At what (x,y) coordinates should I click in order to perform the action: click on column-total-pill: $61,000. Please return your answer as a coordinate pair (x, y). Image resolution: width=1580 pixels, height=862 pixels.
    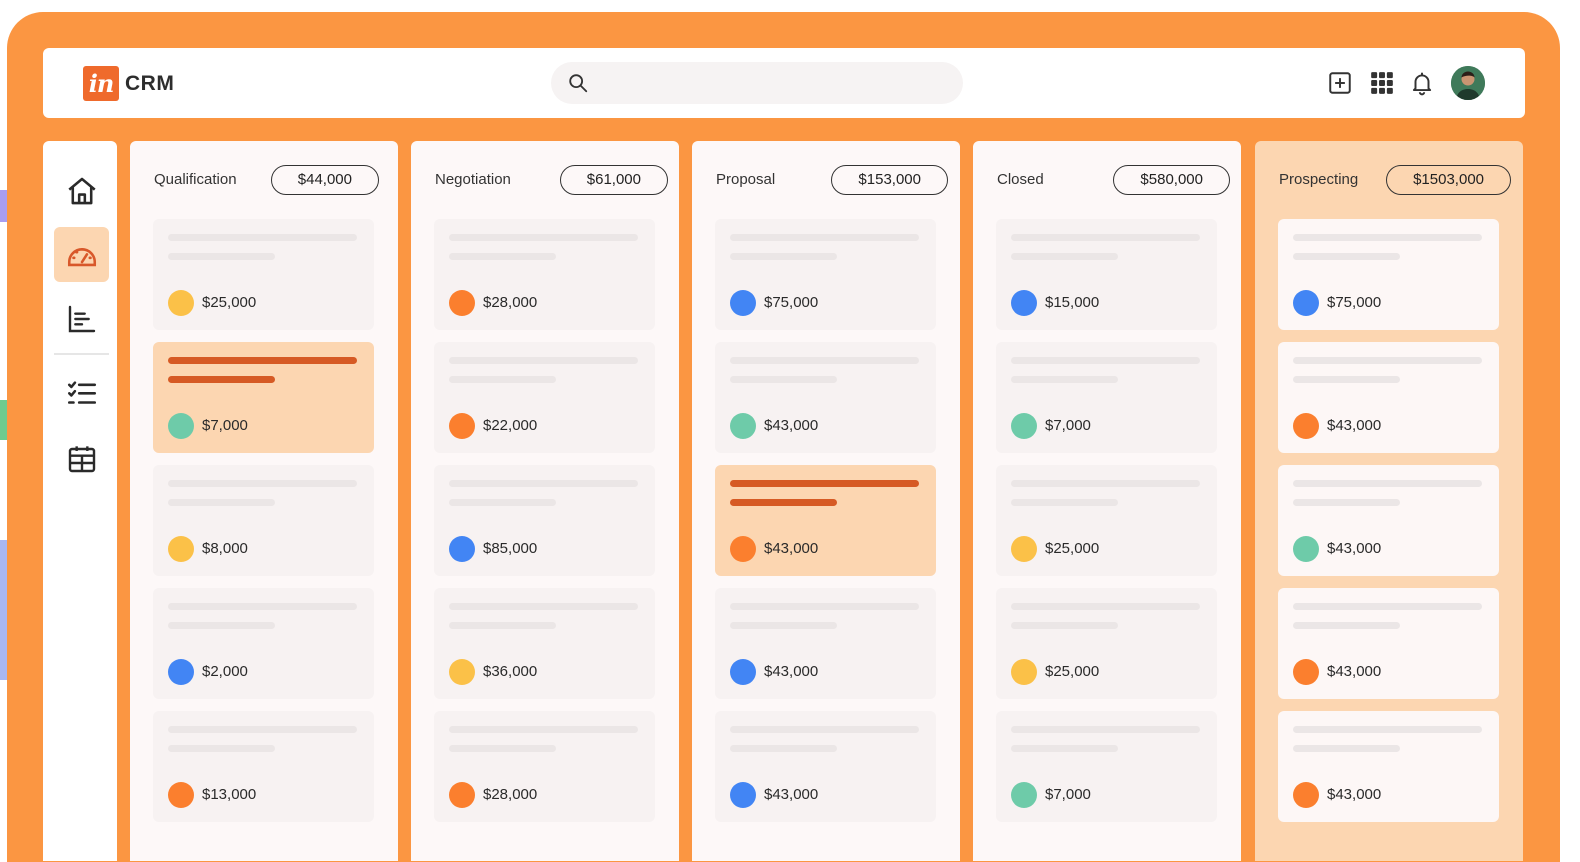
    Looking at the image, I should click on (613, 180).